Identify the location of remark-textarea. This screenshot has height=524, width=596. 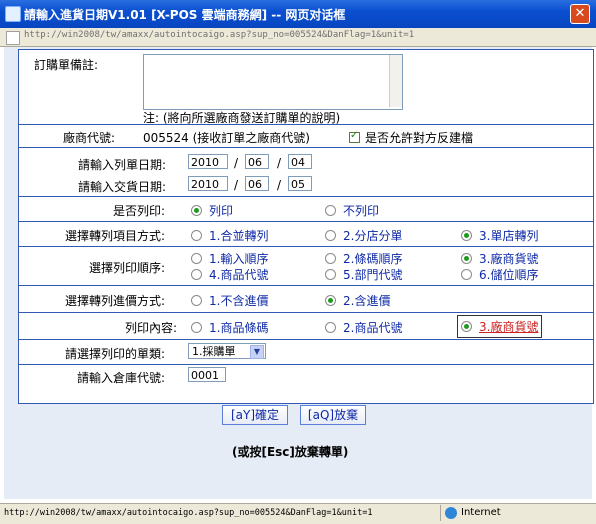
(273, 82).